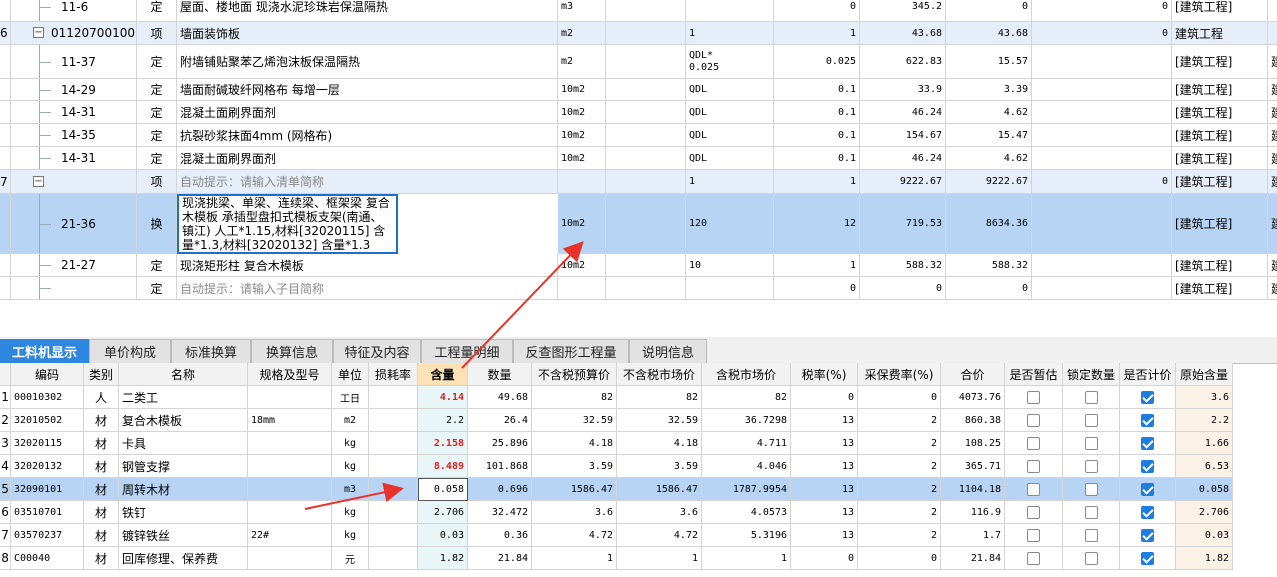 The image size is (1277, 577). What do you see at coordinates (443, 558) in the screenshot?
I see `material-cell-content: 1.82` at bounding box center [443, 558].